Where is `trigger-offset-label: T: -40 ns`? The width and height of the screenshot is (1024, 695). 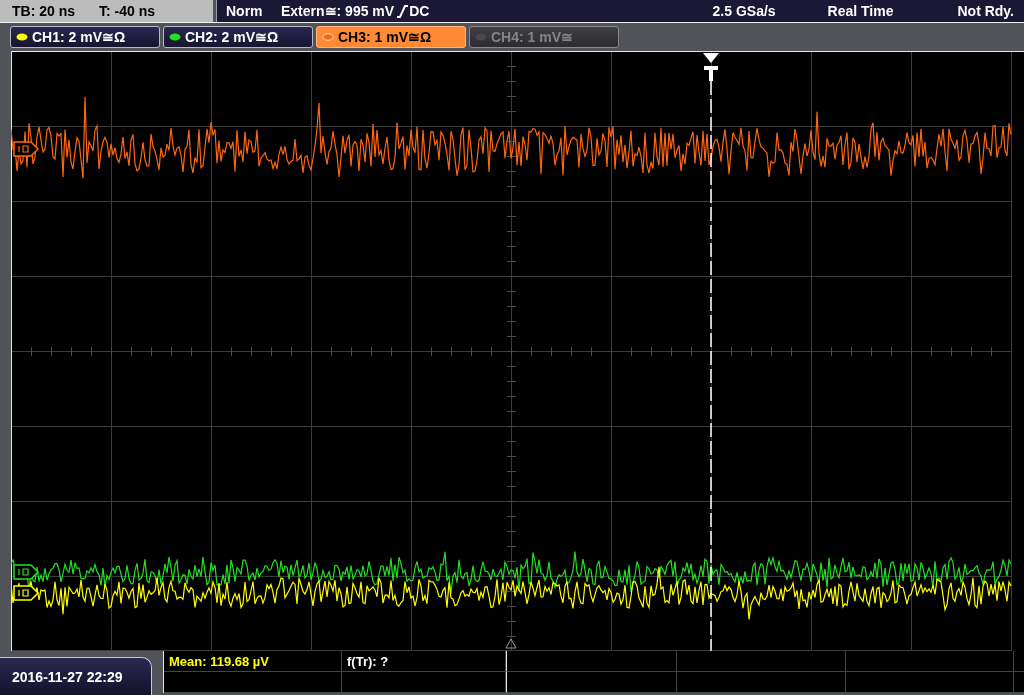 trigger-offset-label: T: -40 ns is located at coordinates (127, 11).